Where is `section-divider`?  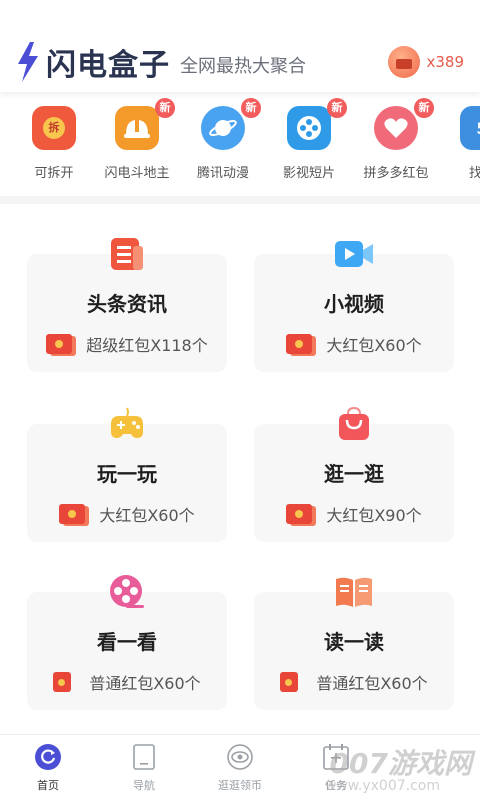 section-divider is located at coordinates (240, 200).